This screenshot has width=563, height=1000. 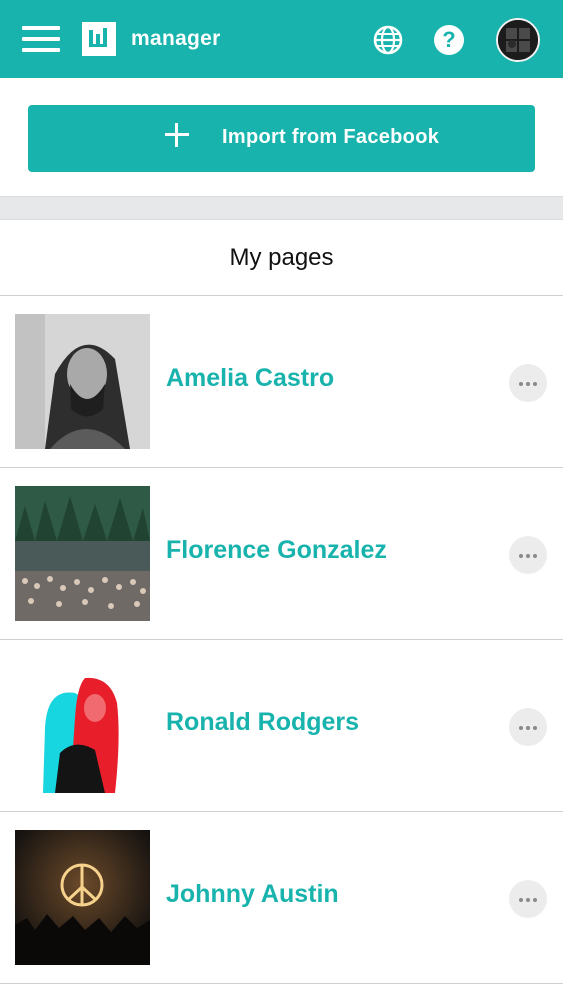 I want to click on brand-logo-icon, so click(x=99, y=39).